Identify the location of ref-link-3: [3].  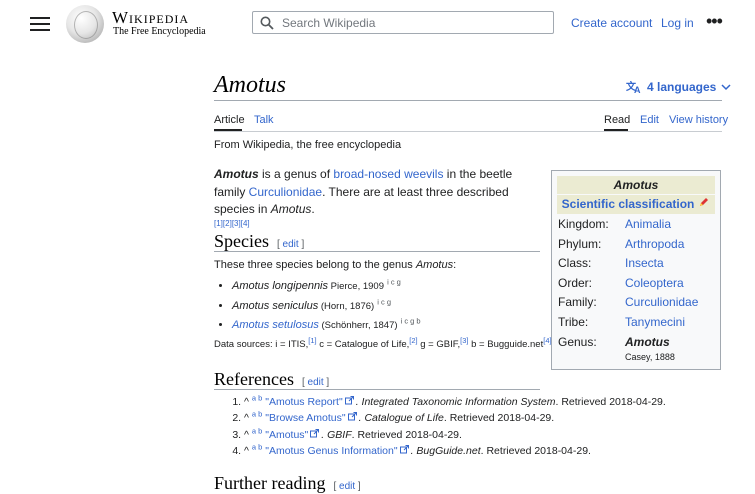
(236, 223).